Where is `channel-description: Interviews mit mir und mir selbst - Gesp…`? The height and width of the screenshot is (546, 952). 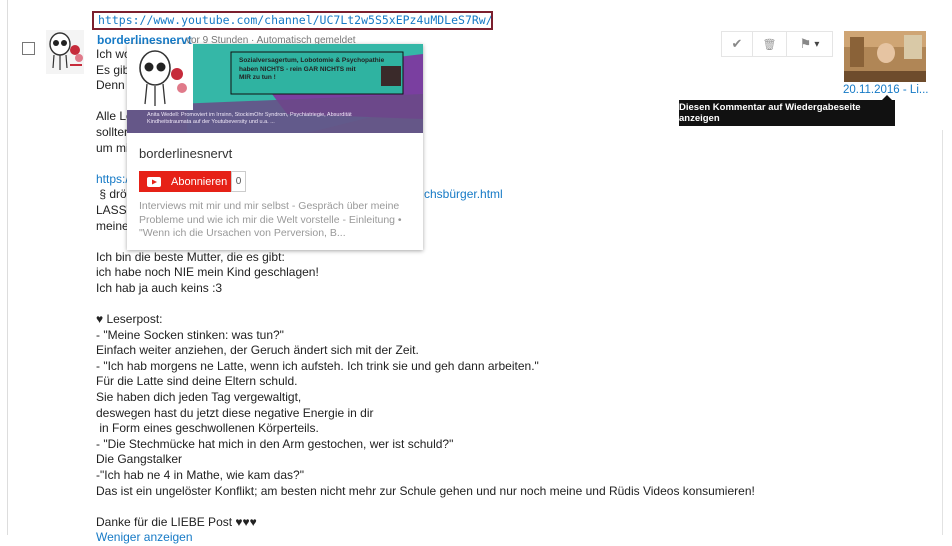 channel-description: Interviews mit mir und mir selbst - Gesp… is located at coordinates (270, 219).